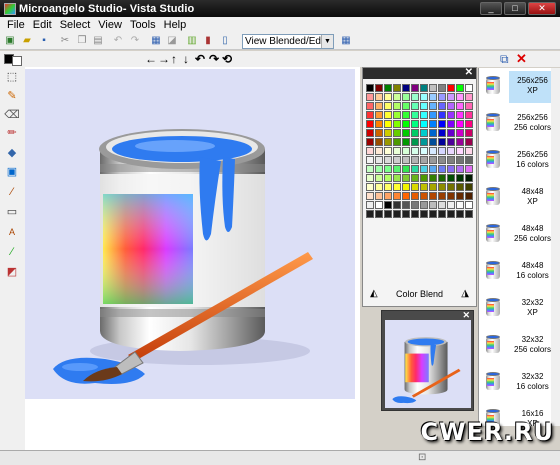 The height and width of the screenshot is (465, 560). Describe the element at coordinates (465, 293) in the screenshot. I see `fill-right-icon: ◮` at that location.